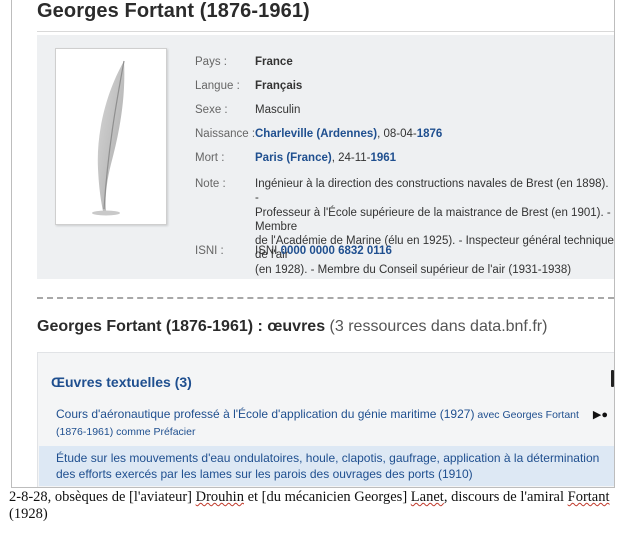  What do you see at coordinates (173, 11) in the screenshot?
I see `page-title: Georges Fortant (1876-1961)` at bounding box center [173, 11].